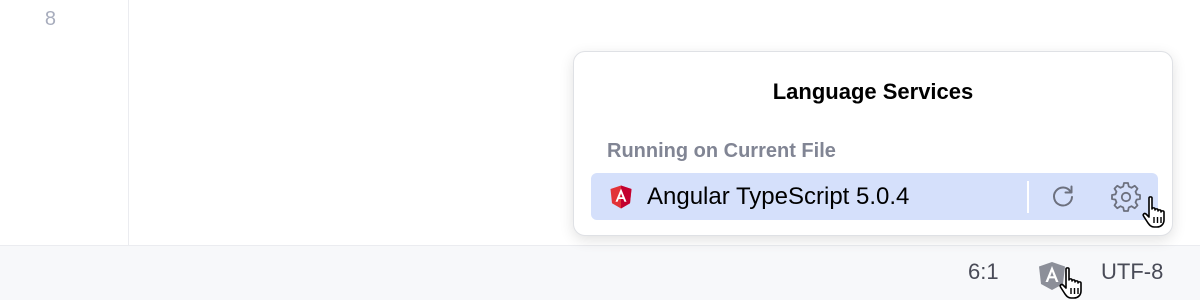 Image resolution: width=1200 pixels, height=300 pixels. I want to click on settings-icon, so click(1126, 197).